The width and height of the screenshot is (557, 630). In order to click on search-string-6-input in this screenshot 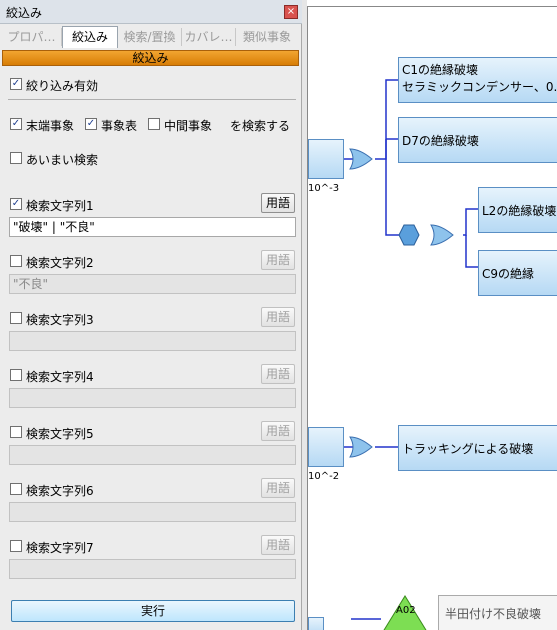, I will do `click(152, 512)`.